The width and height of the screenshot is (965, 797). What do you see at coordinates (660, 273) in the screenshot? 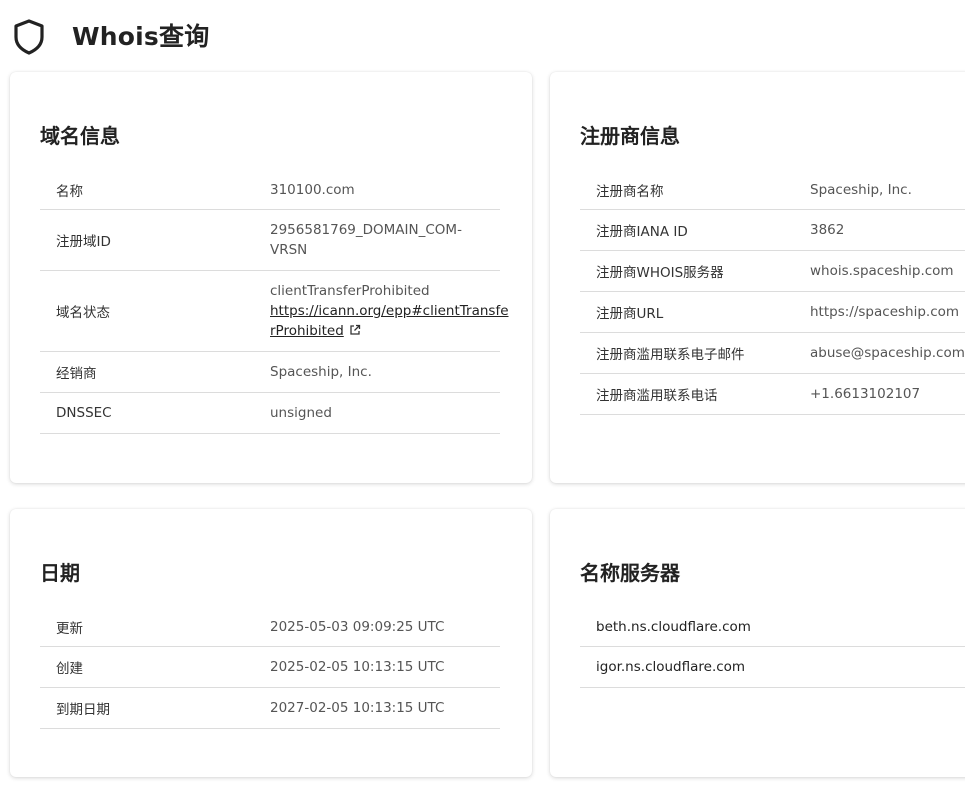
I see `row-label: 注册商WHOIS服务器` at bounding box center [660, 273].